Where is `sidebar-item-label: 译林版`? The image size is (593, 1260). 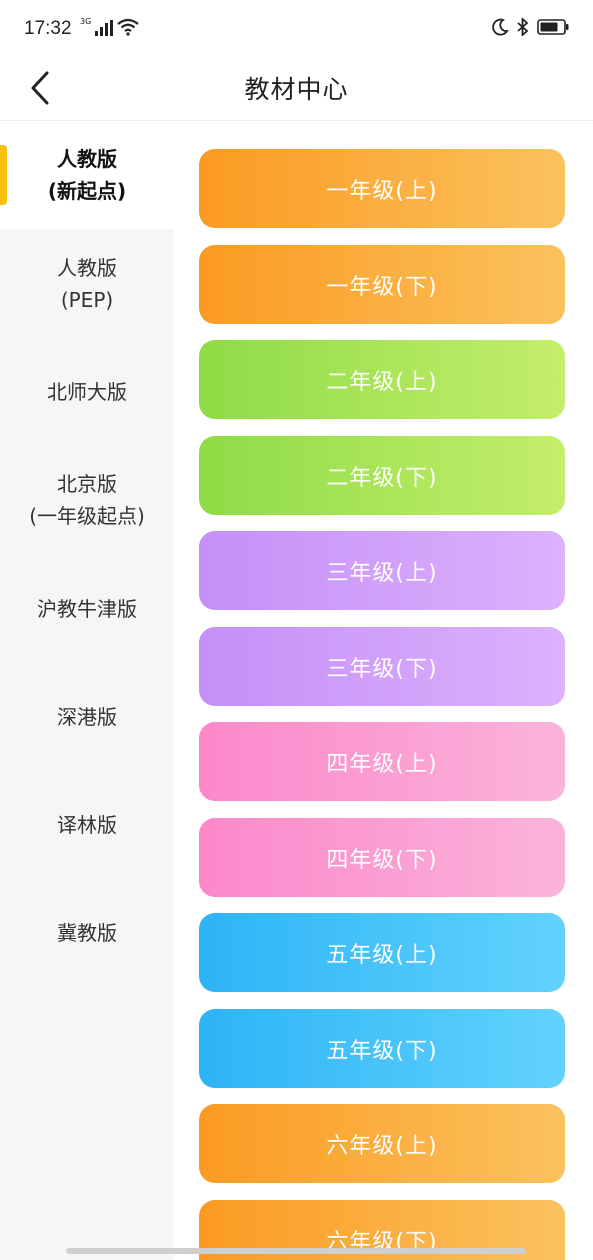
sidebar-item-label: 译林版 is located at coordinates (87, 825).